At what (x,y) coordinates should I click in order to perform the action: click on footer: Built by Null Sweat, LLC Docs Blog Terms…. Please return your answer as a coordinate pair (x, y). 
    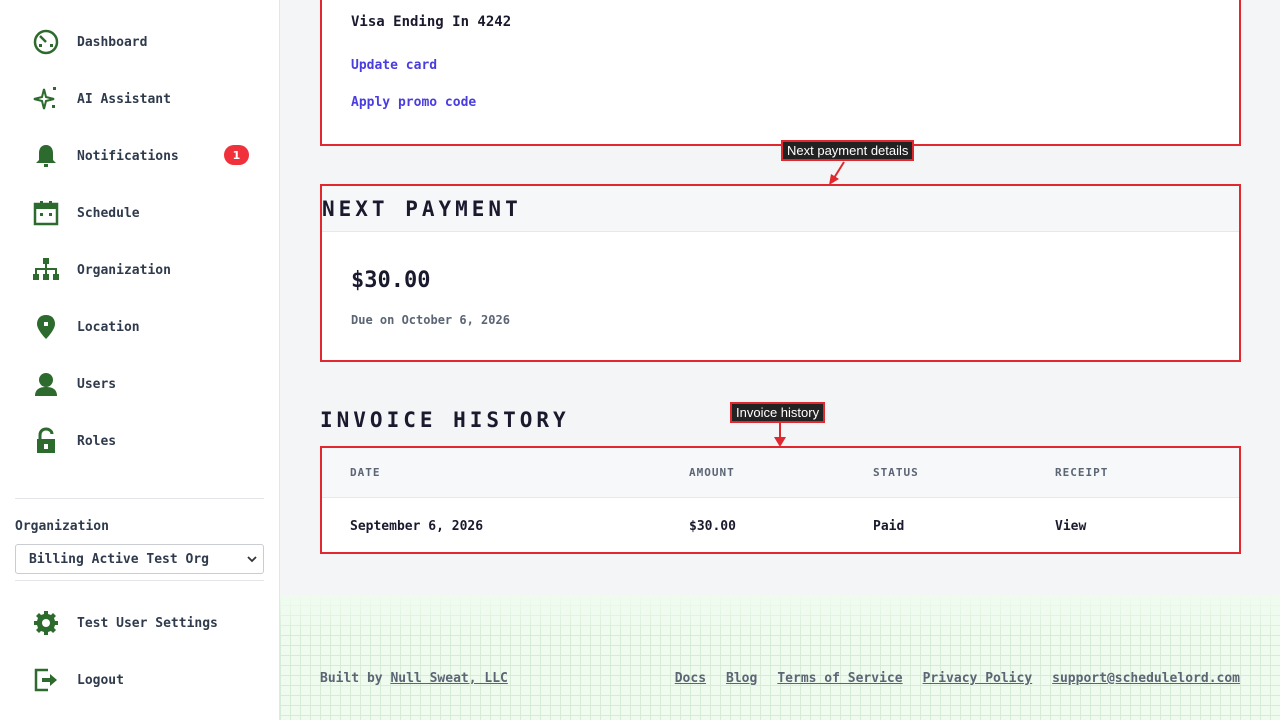
    Looking at the image, I should click on (780, 657).